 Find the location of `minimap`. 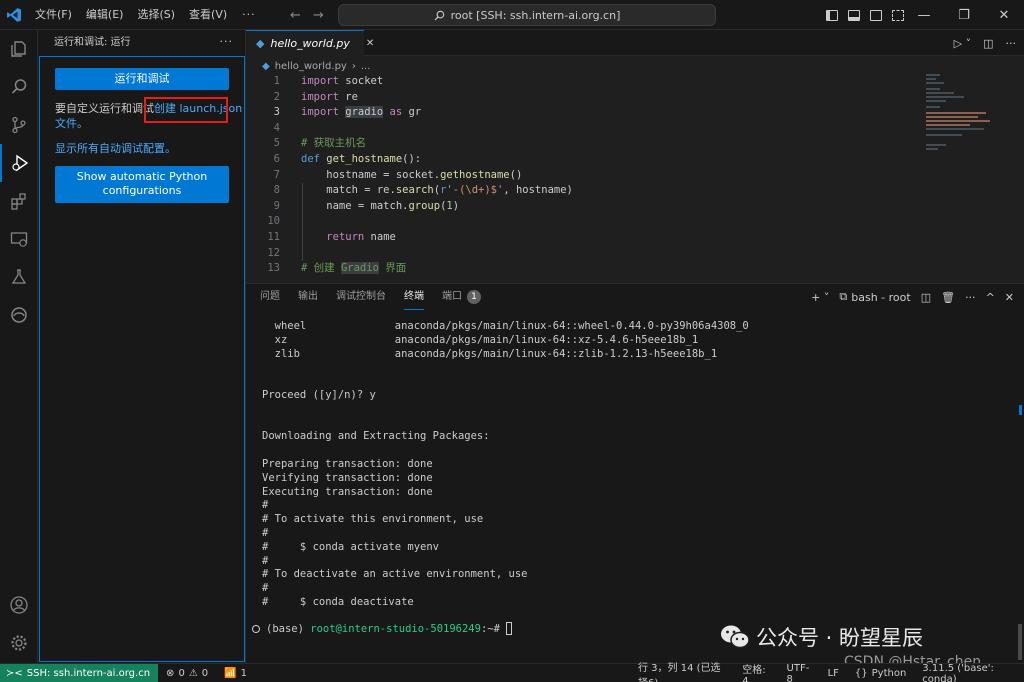

minimap is located at coordinates (961, 119).